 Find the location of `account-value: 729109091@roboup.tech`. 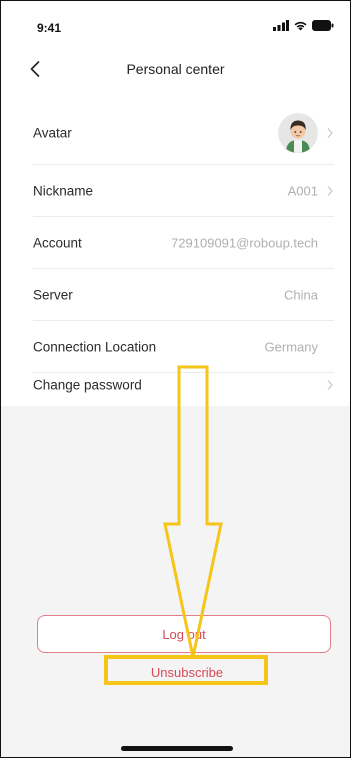

account-value: 729109091@roboup.tech is located at coordinates (244, 243).